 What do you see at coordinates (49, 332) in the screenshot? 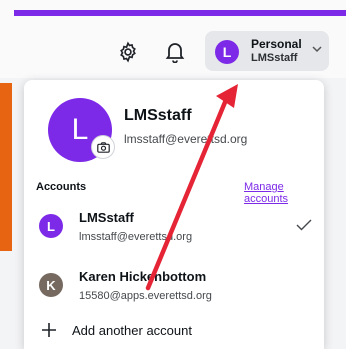
I see `plus-icon` at bounding box center [49, 332].